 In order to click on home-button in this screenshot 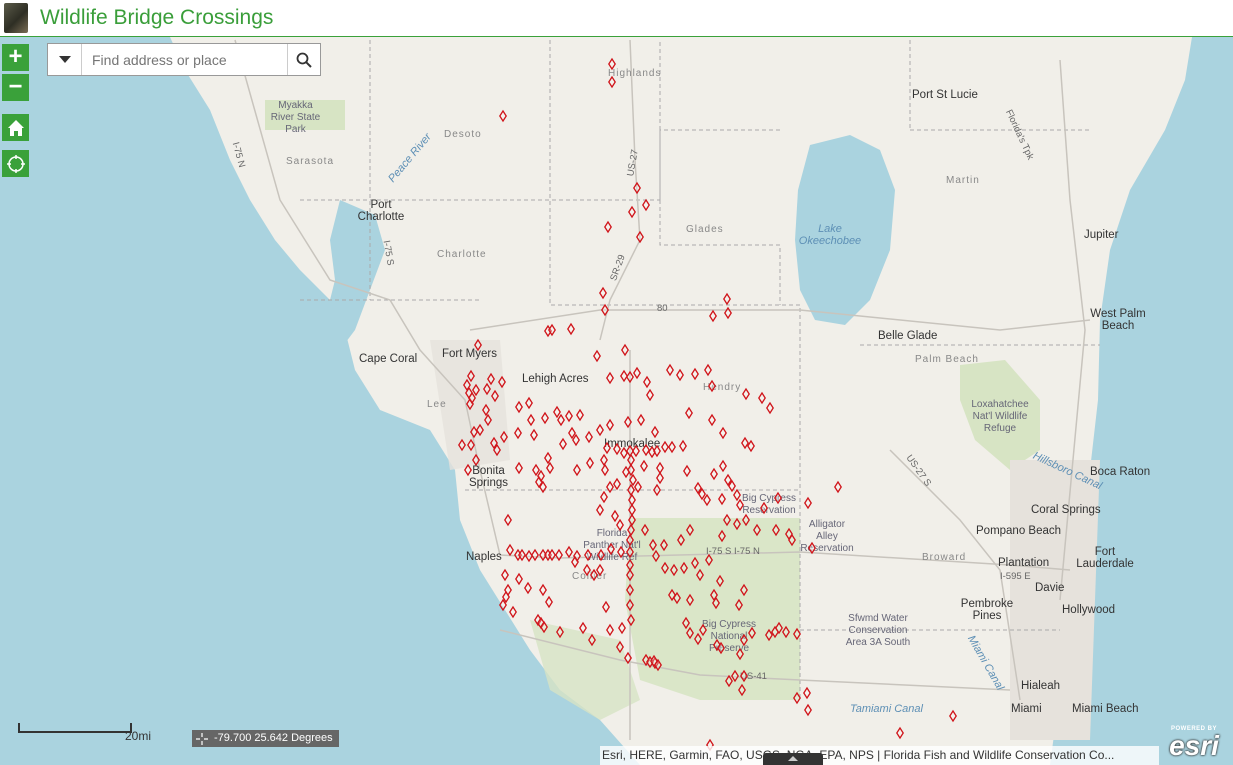, I will do `click(15, 127)`.